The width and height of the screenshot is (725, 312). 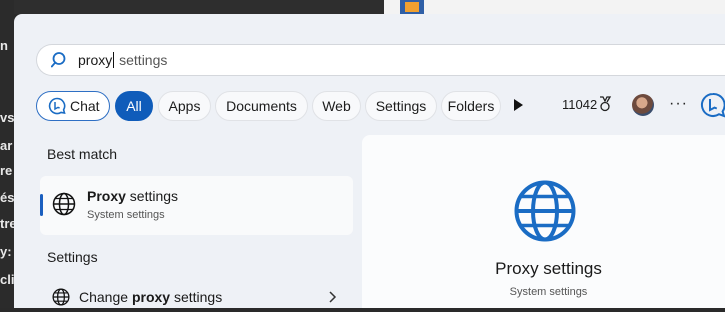 I want to click on settings-result-label: Change proxy settings, so click(x=150, y=297).